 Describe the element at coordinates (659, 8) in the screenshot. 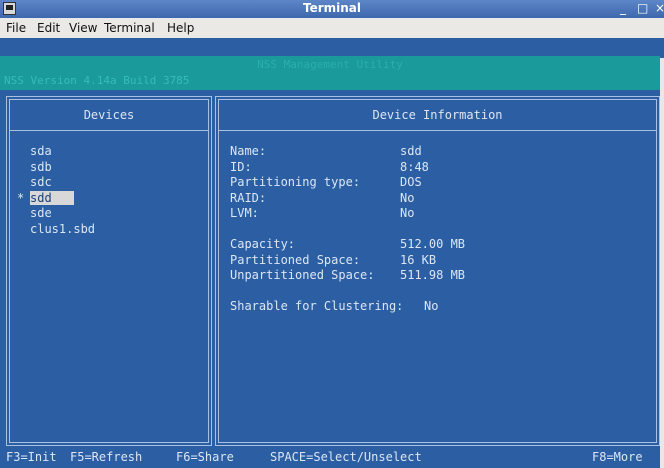

I see `close-icon: ×` at that location.